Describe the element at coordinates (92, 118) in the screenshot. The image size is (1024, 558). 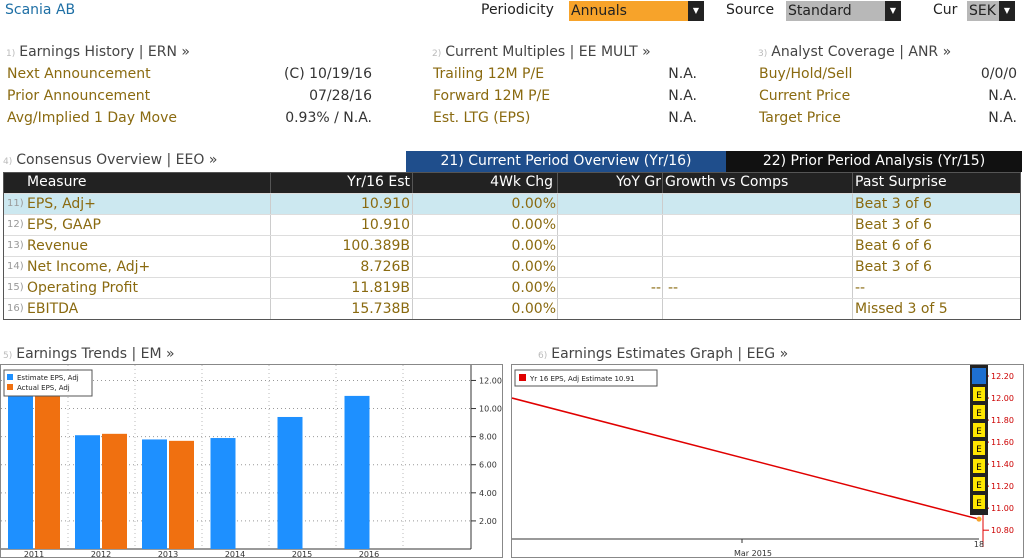
I see `avg-move-label: Avg/Implied 1 Day Move` at that location.